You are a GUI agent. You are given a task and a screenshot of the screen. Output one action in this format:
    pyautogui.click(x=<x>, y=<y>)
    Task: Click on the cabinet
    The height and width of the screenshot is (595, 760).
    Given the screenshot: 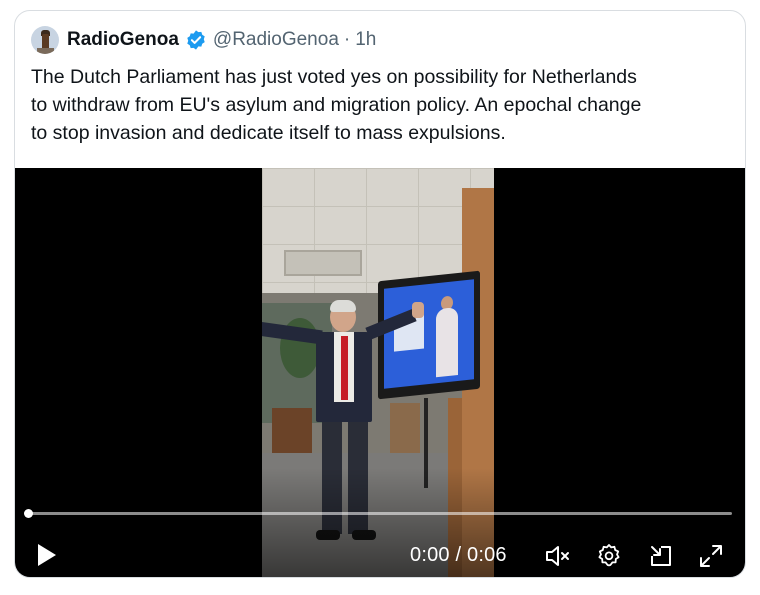 What is the action you would take?
    pyautogui.click(x=292, y=433)
    